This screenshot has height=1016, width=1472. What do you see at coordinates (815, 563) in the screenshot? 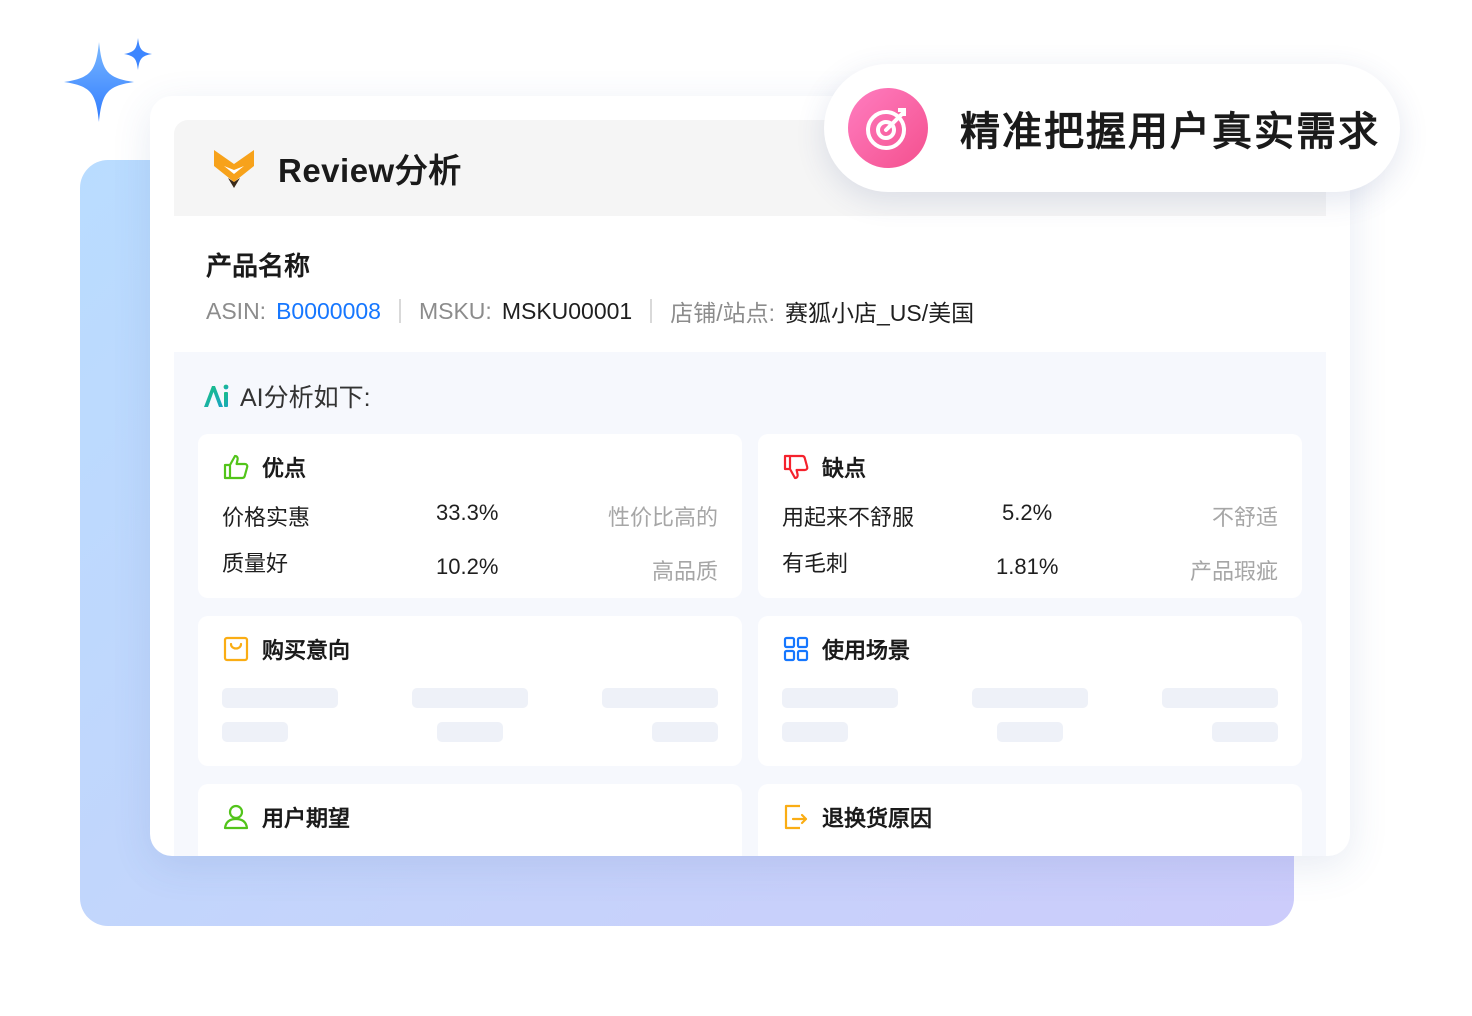
I see `cons-label: 有毛刺` at bounding box center [815, 563].